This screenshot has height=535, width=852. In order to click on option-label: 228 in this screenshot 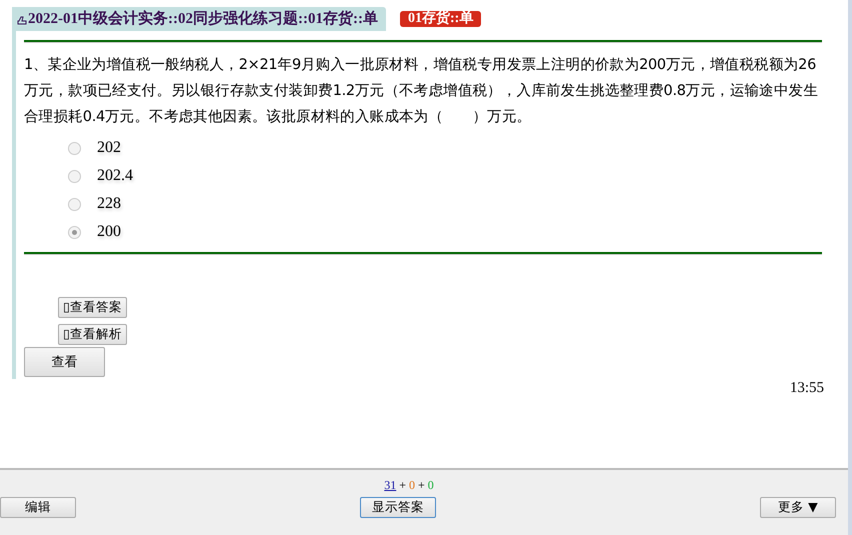, I will do `click(109, 204)`.